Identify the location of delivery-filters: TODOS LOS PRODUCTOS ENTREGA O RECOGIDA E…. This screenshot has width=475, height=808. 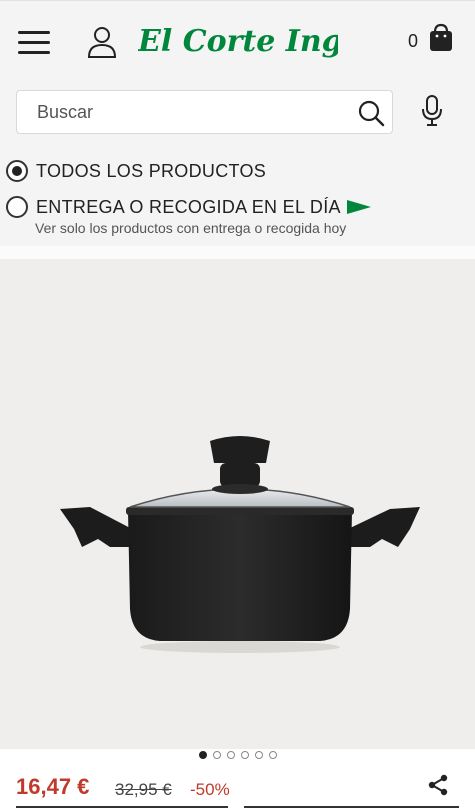
(237, 198).